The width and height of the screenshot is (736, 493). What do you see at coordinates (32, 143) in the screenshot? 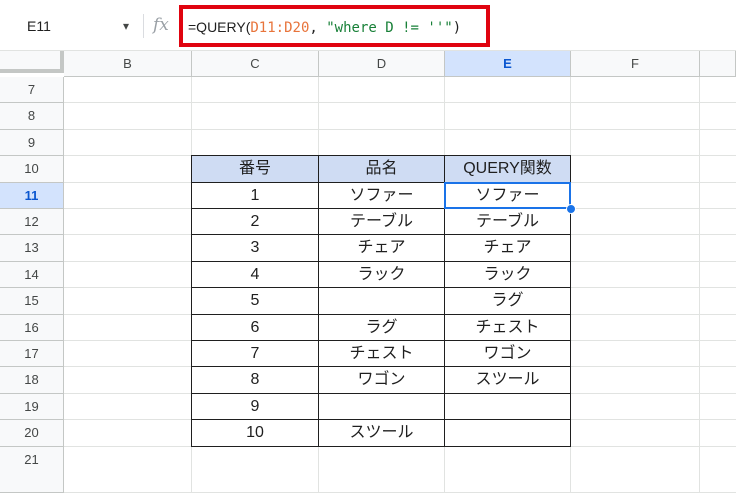
I see `row-header-9: 9` at bounding box center [32, 143].